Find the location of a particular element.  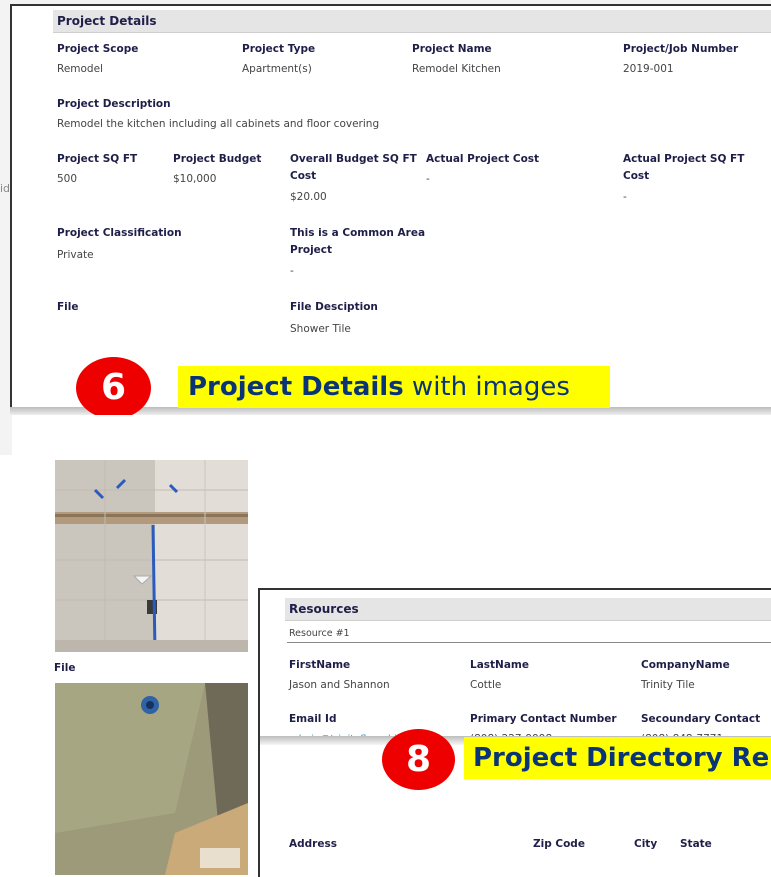

file-label-2: File is located at coordinates (65, 668).